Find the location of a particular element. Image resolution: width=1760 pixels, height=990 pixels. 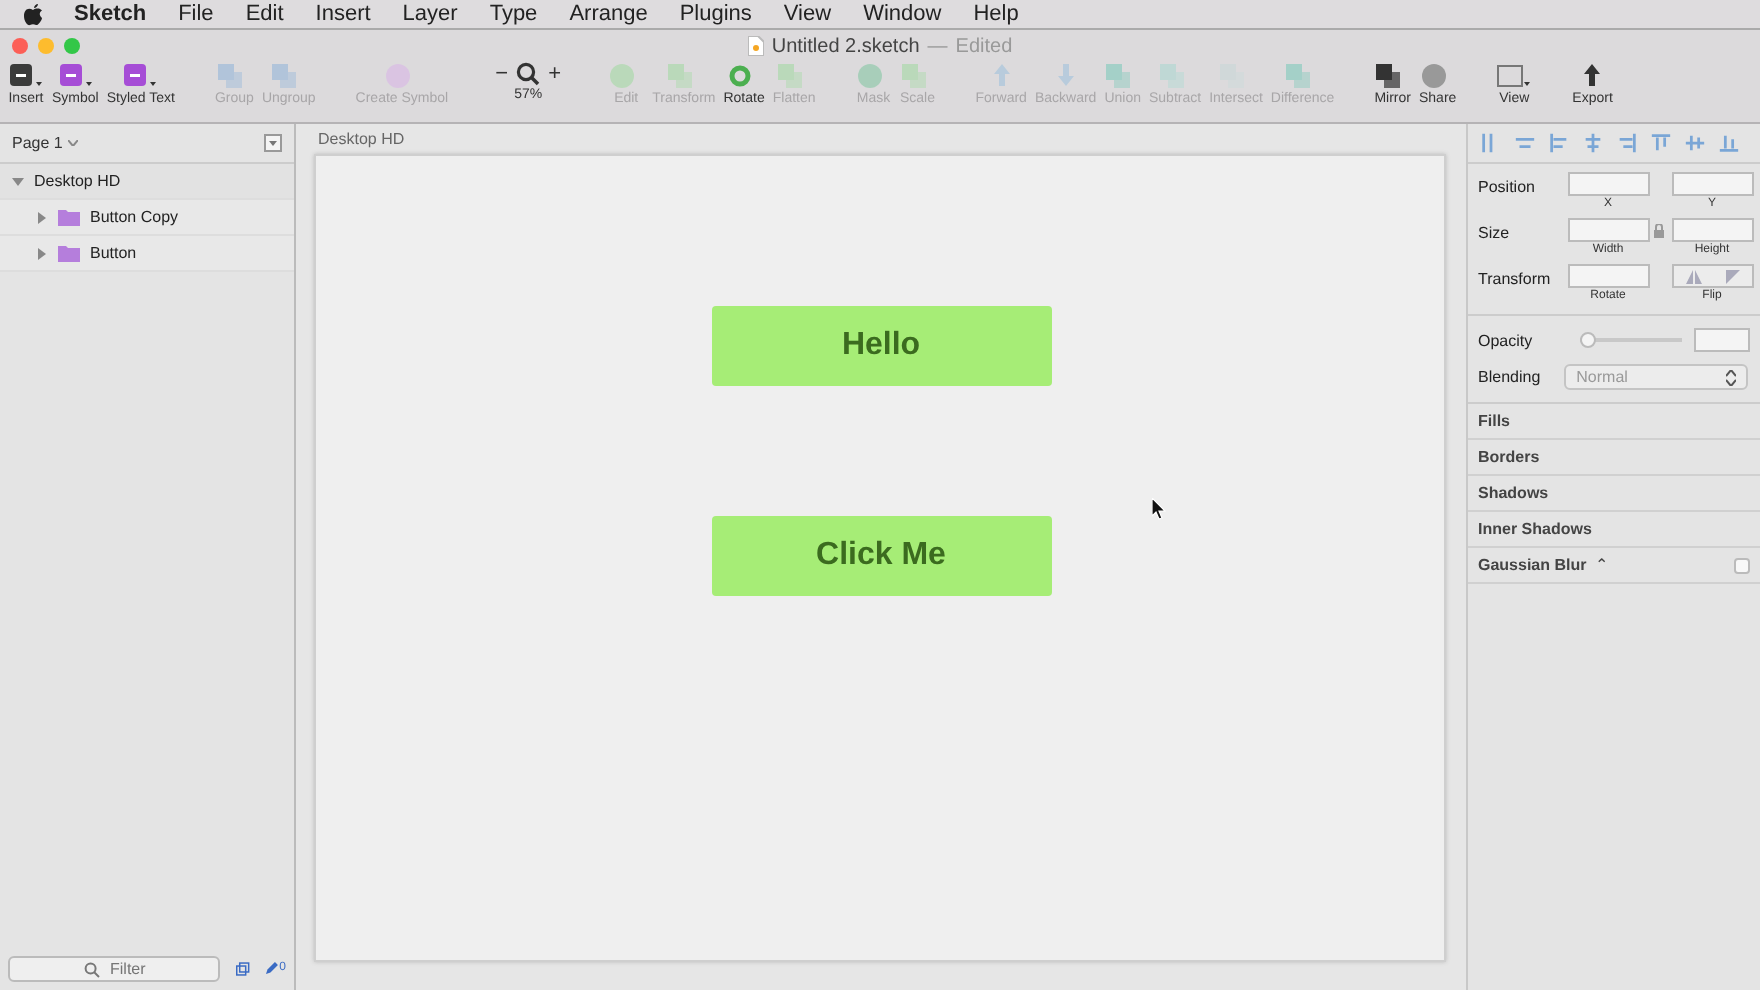

document-icon is located at coordinates (755, 46).